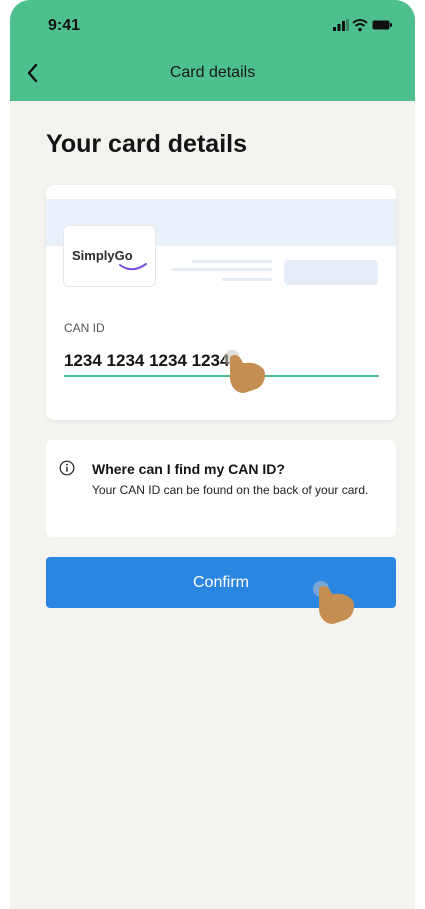  I want to click on status-time: 9:41, so click(64, 25).